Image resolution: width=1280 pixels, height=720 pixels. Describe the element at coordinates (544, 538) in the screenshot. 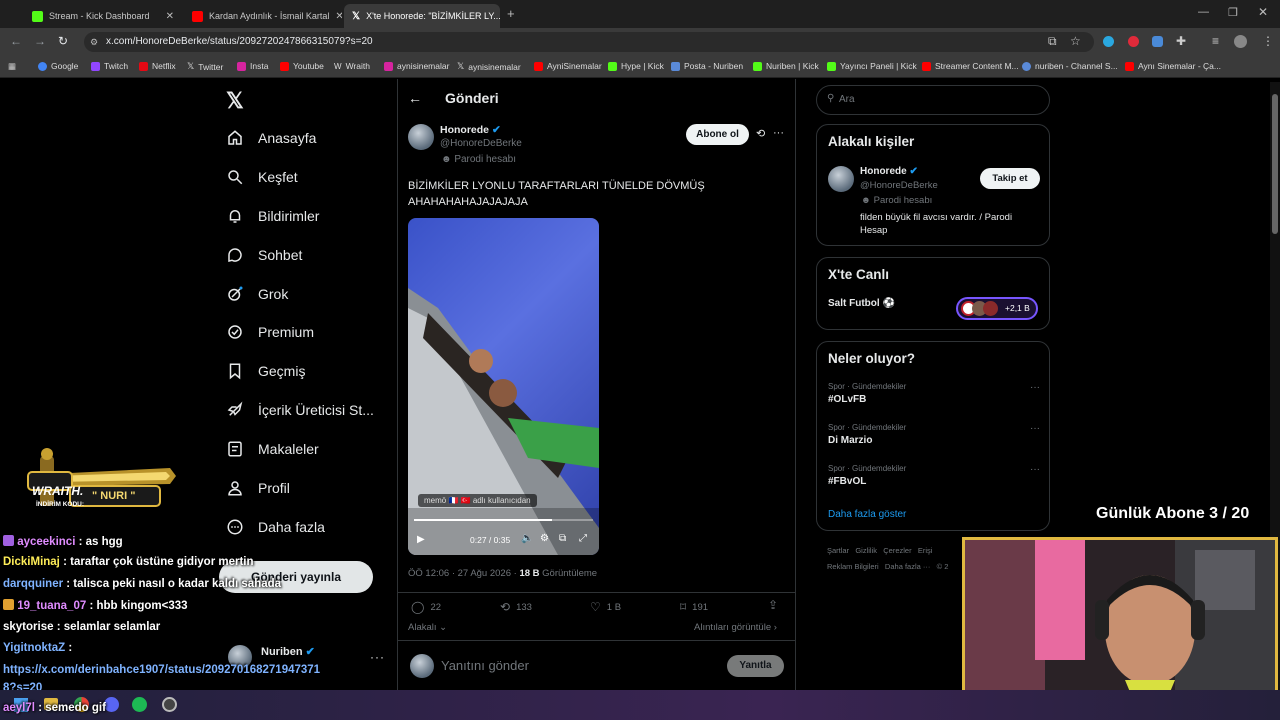

I see `settings-gear-icon: ⚙` at that location.